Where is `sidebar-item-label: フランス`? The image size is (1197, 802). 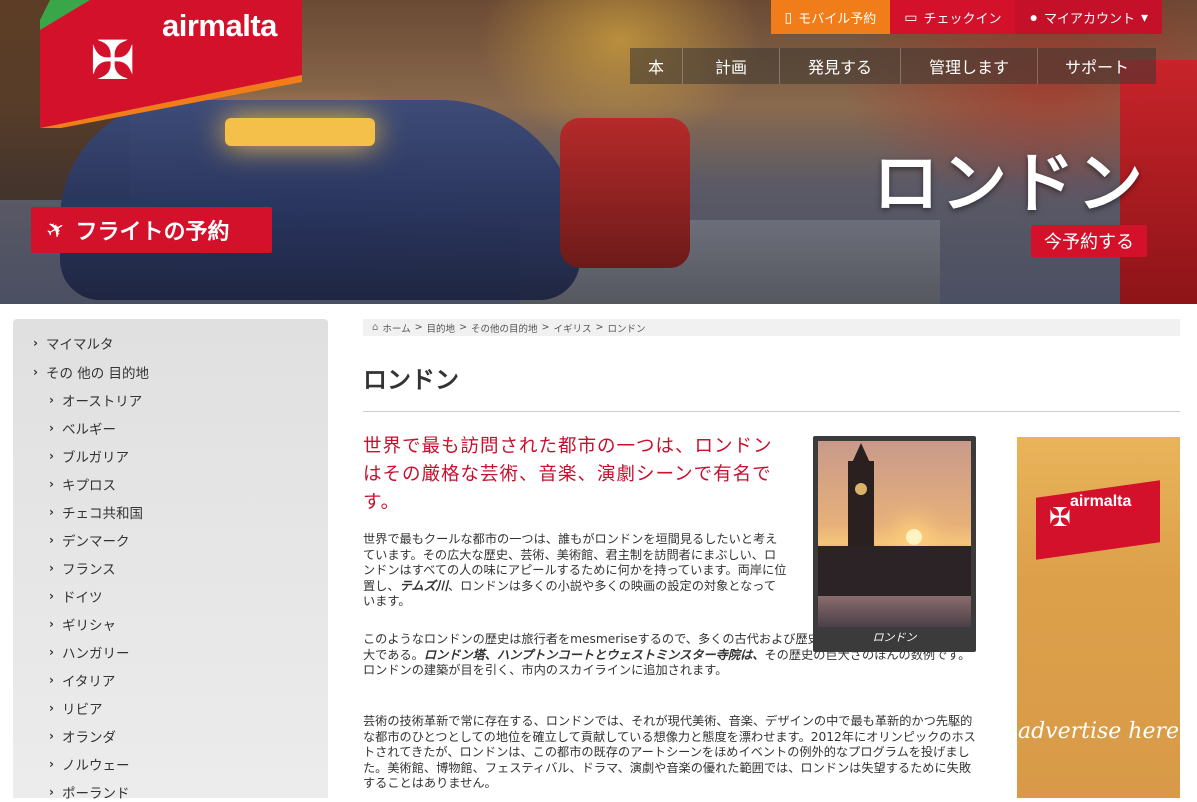
sidebar-item-label: フランス is located at coordinates (88, 570).